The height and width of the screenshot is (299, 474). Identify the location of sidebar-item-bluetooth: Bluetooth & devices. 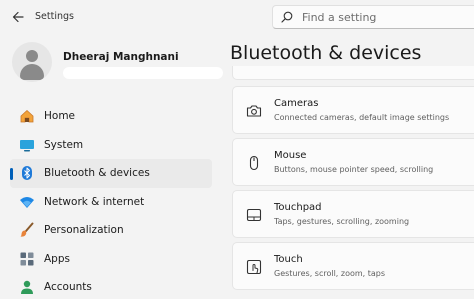
(111, 173).